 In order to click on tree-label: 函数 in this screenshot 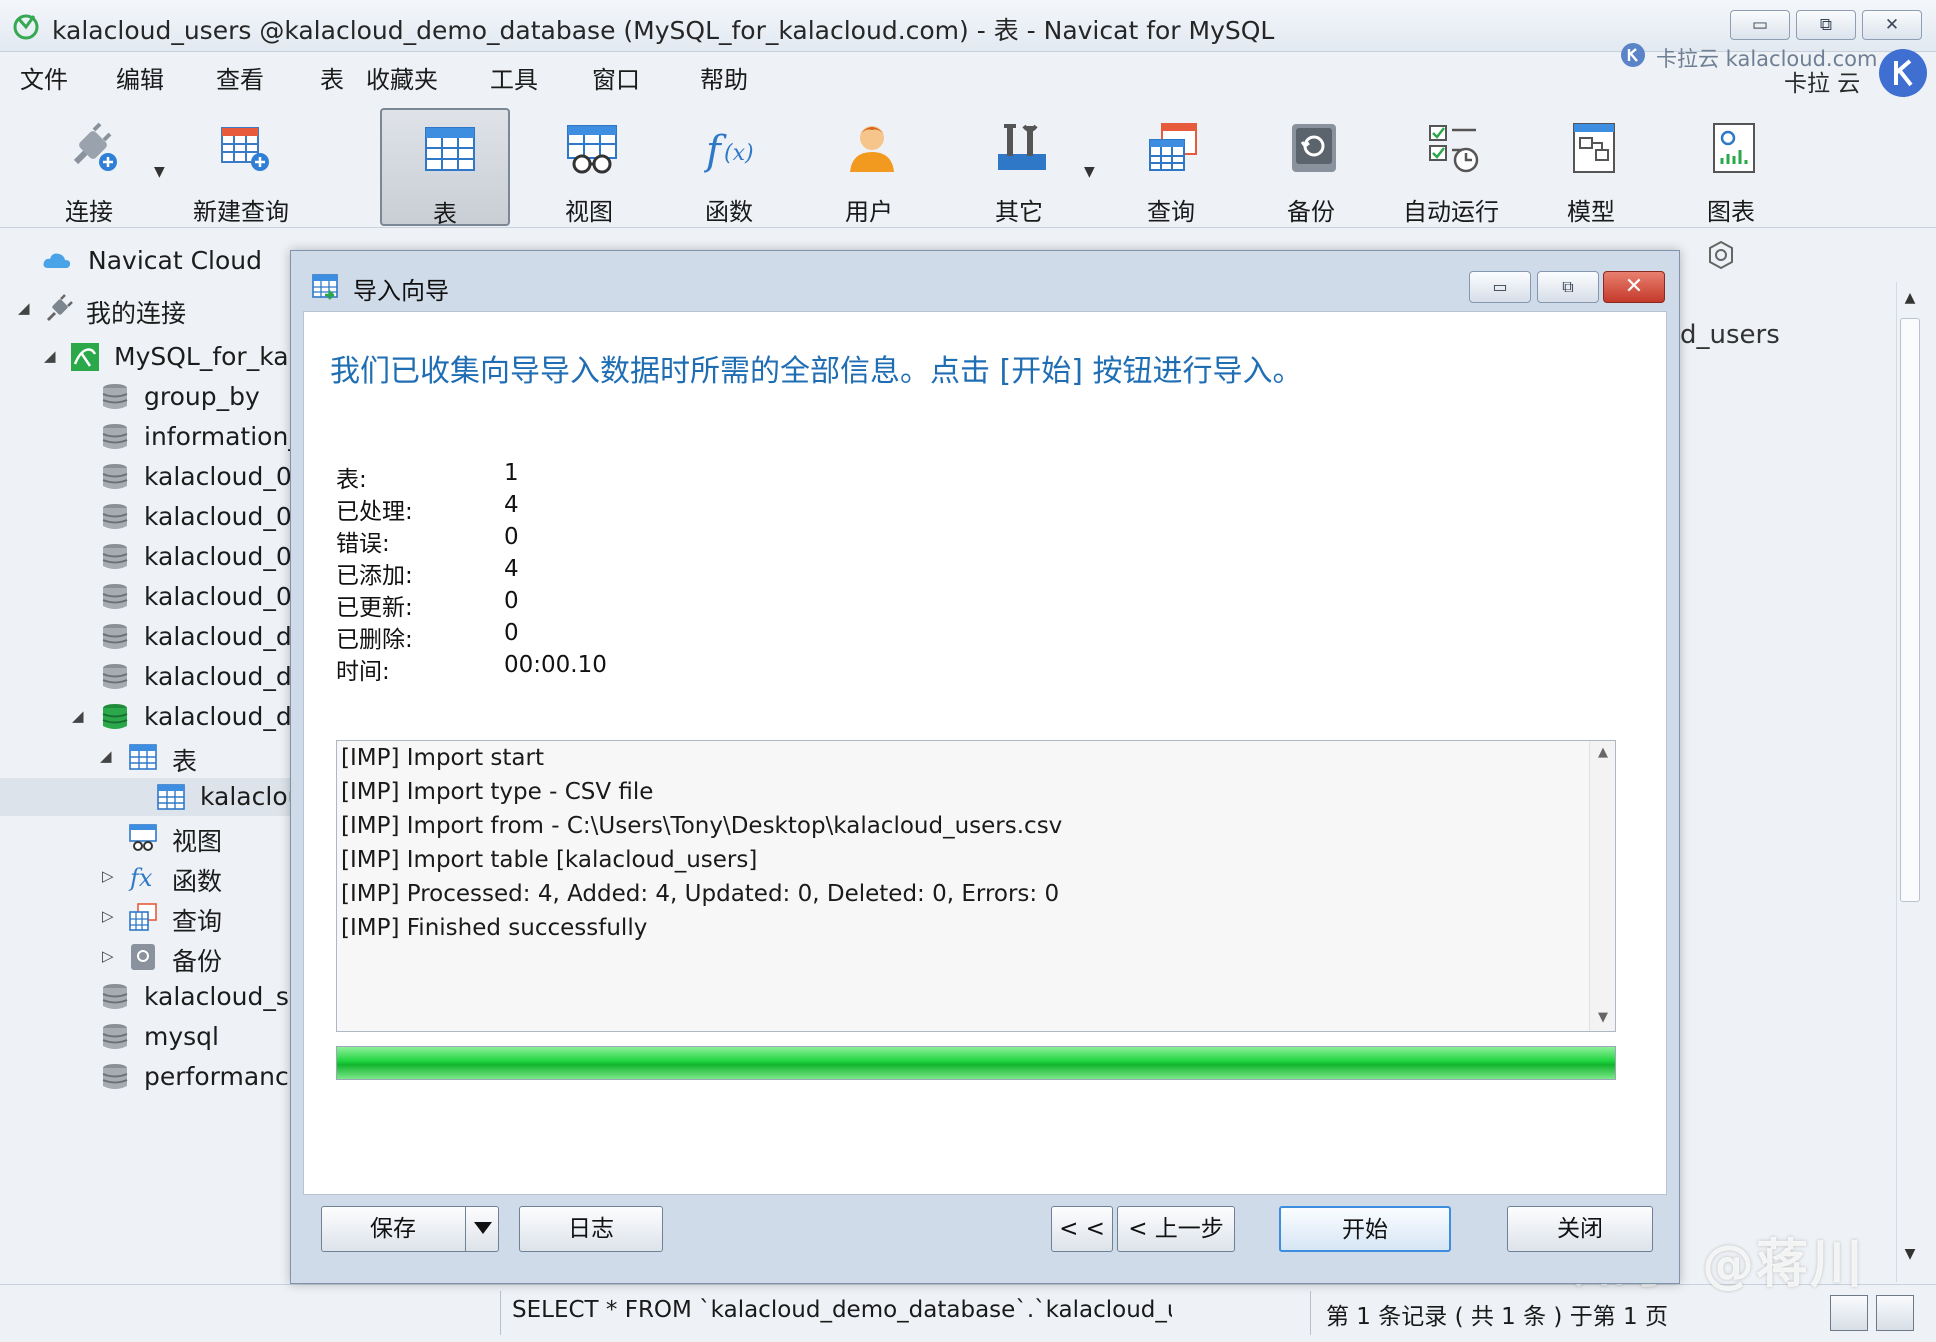, I will do `click(197, 881)`.